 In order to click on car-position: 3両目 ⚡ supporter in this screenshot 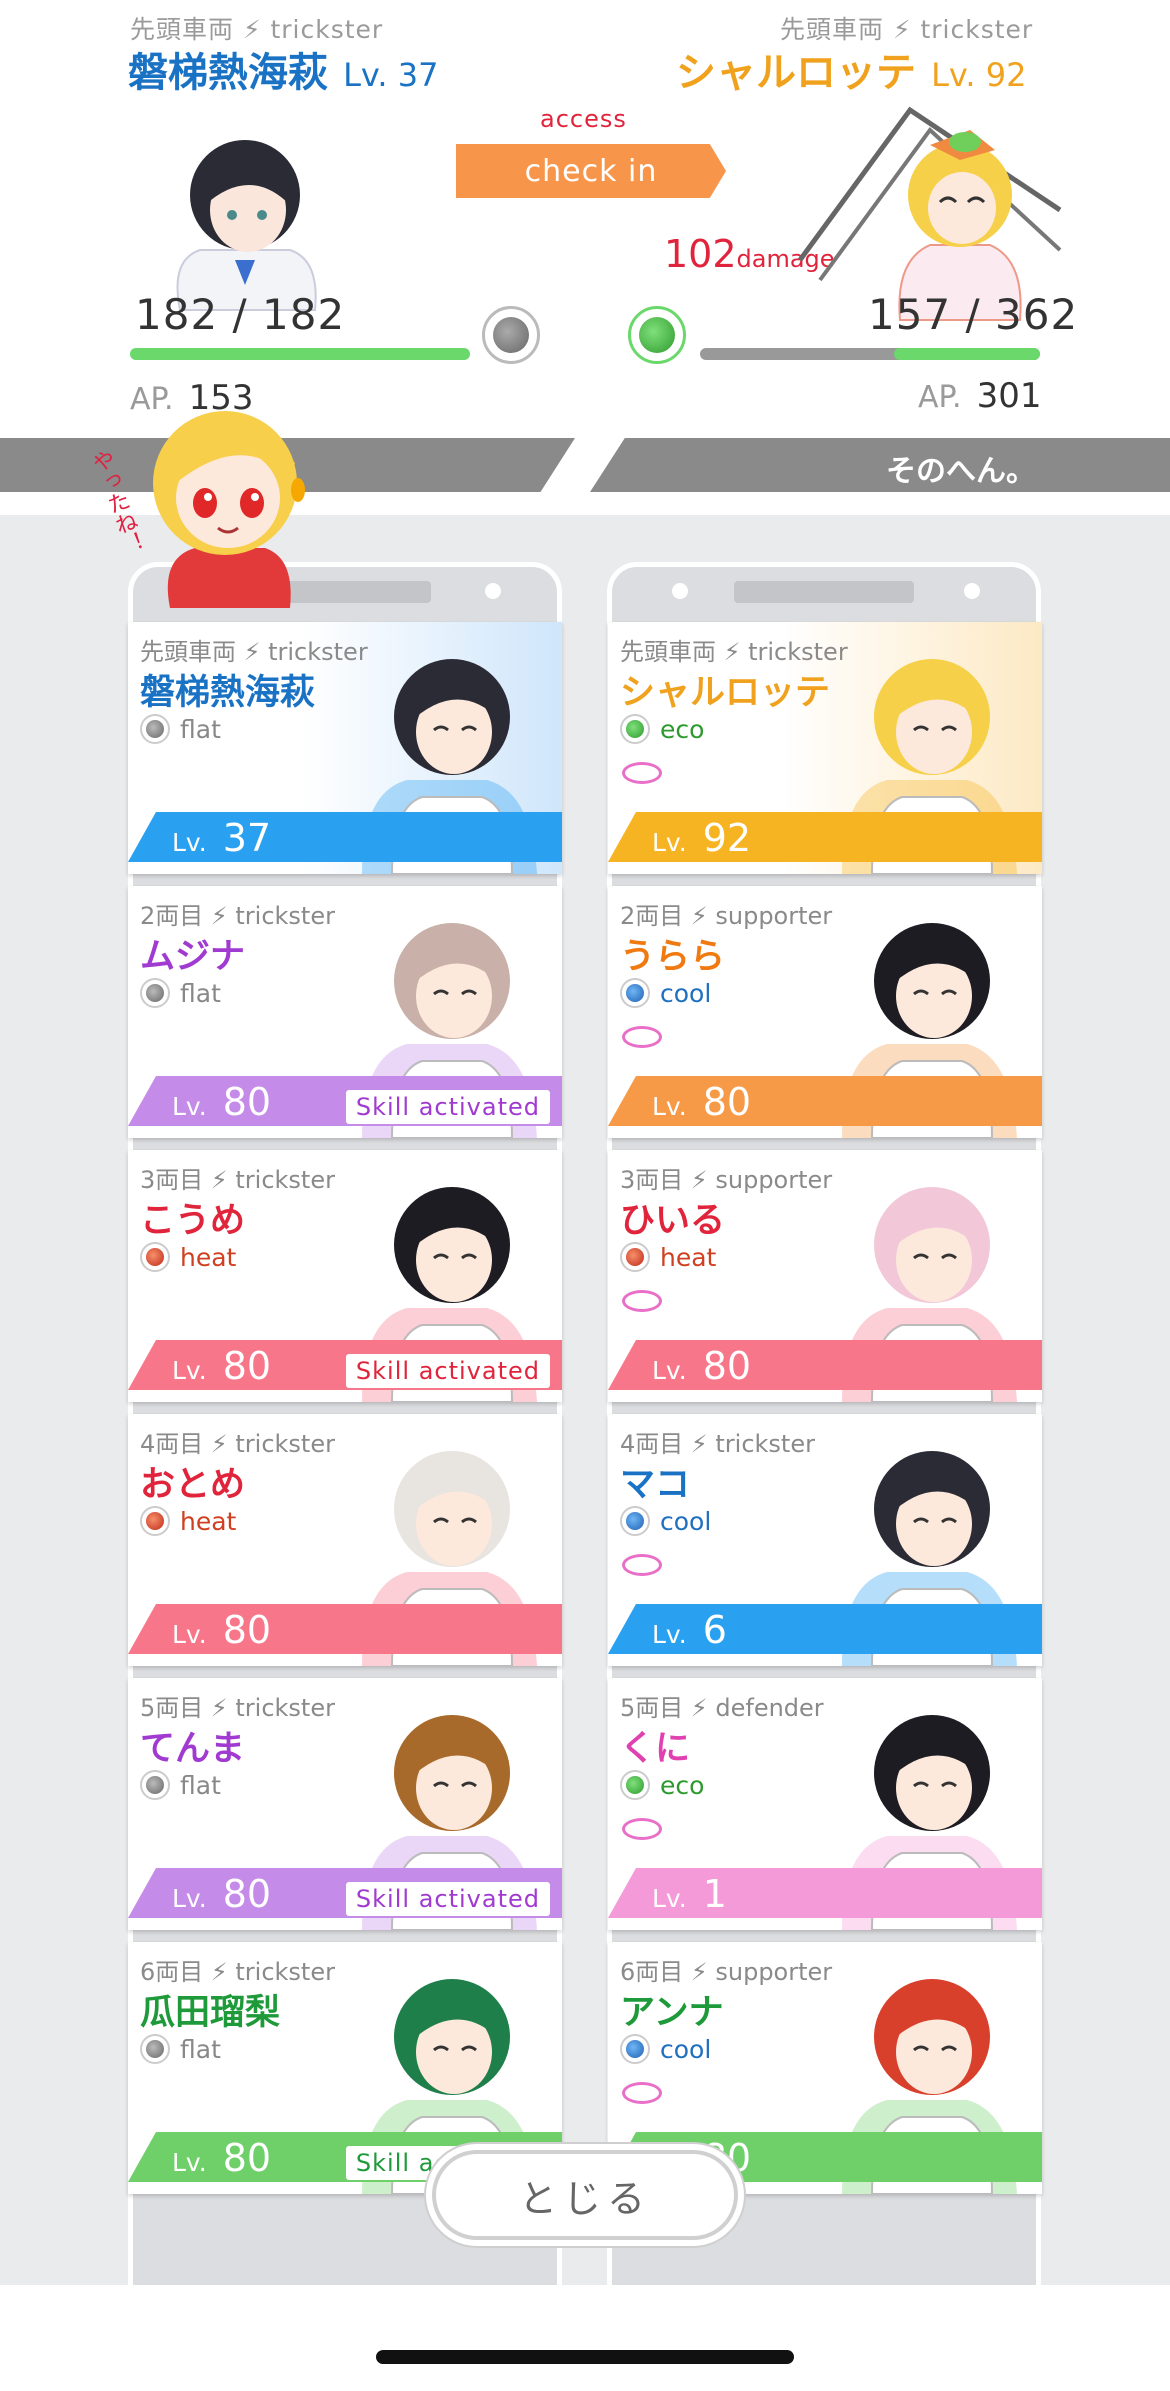, I will do `click(726, 1180)`.